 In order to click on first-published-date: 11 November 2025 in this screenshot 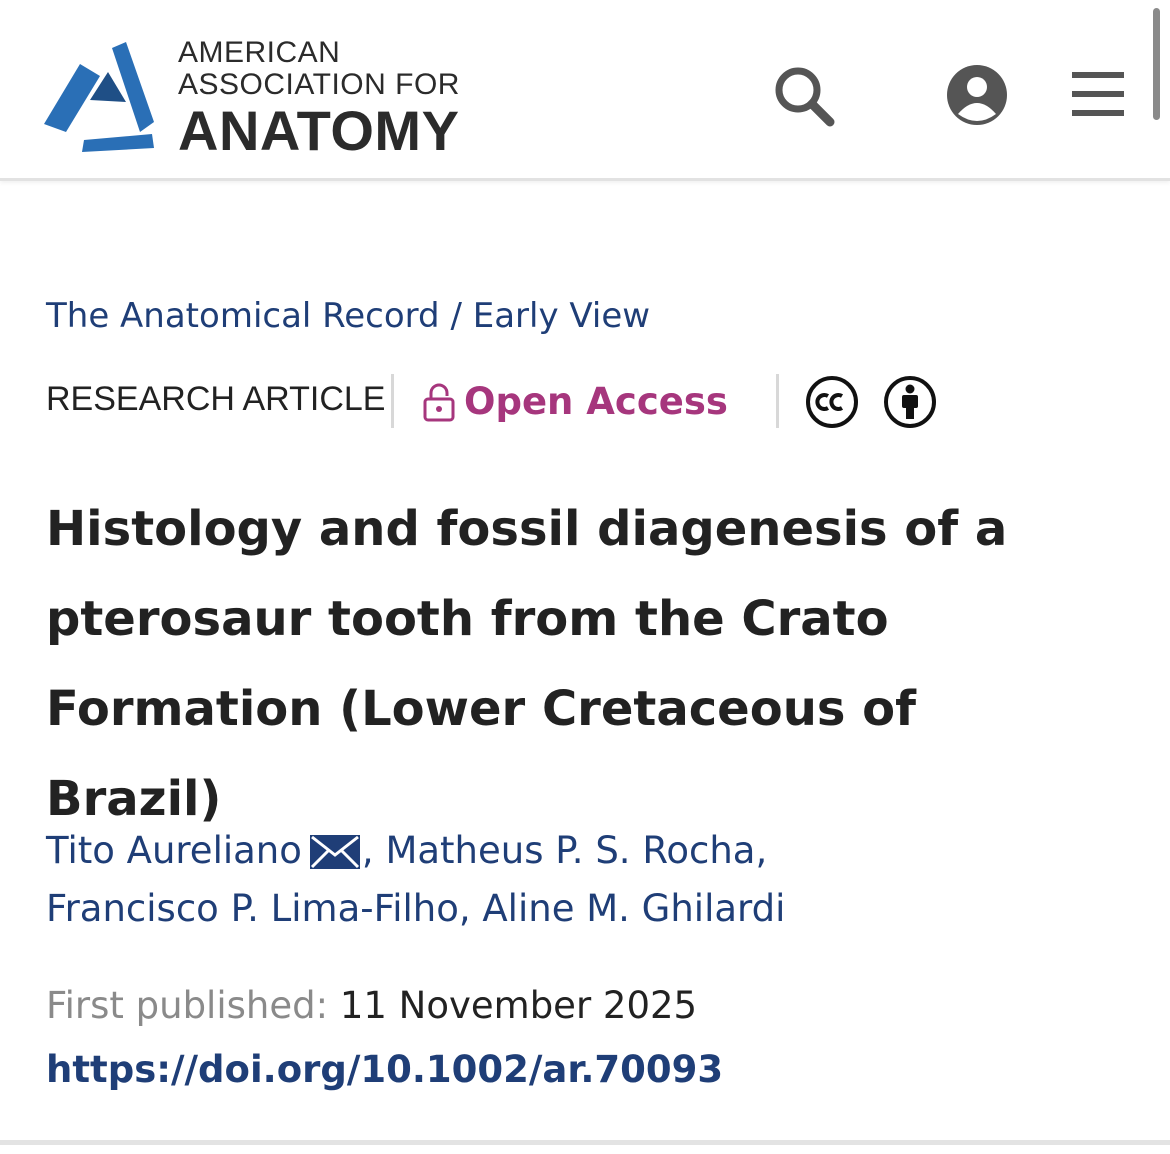, I will do `click(518, 1005)`.